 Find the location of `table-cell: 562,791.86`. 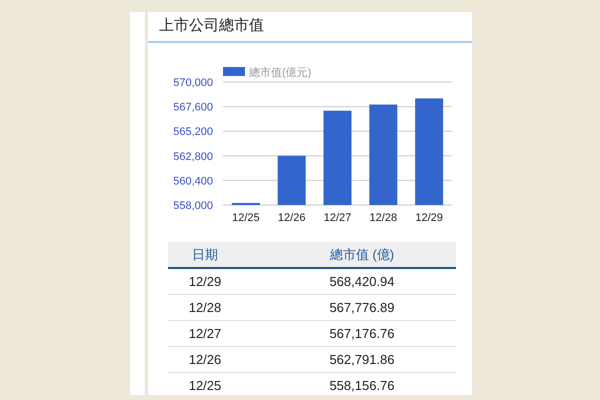

table-cell: 562,791.86 is located at coordinates (362, 359).